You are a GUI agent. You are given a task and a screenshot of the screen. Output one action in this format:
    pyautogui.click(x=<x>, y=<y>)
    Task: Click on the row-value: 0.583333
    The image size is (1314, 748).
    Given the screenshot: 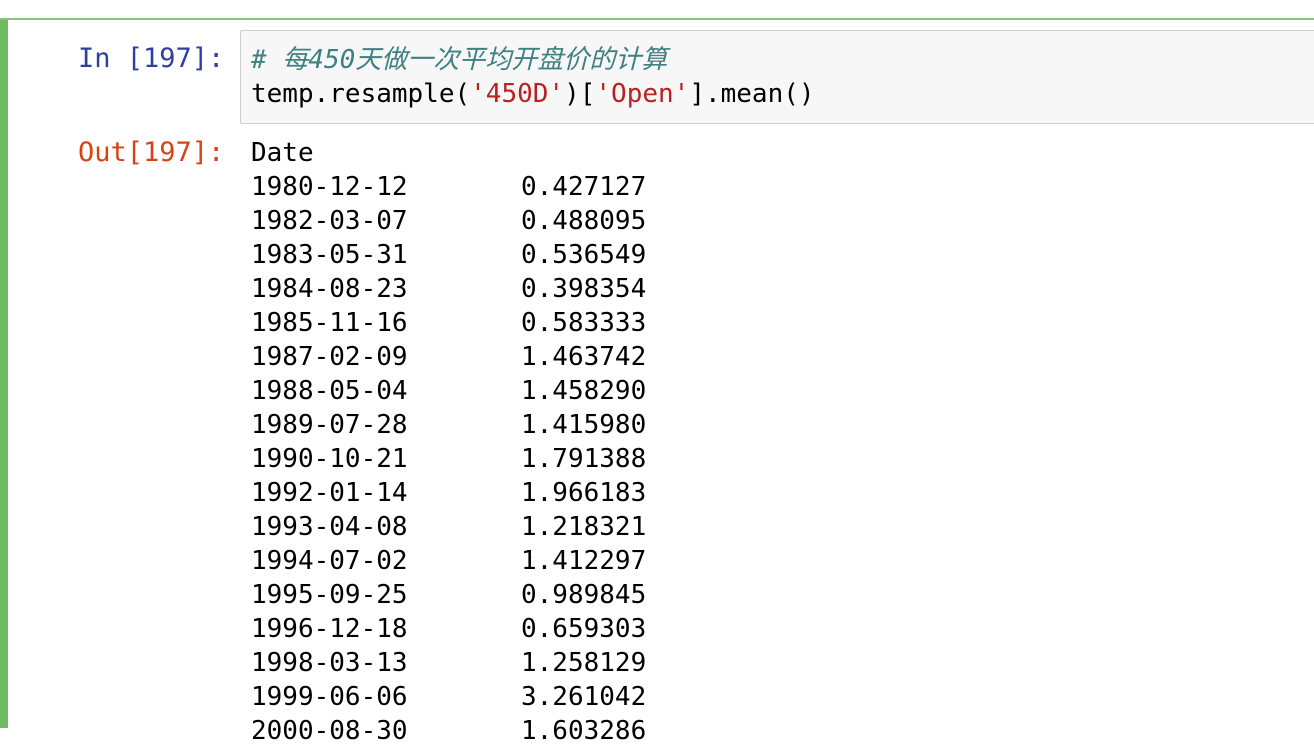 What is the action you would take?
    pyautogui.click(x=584, y=323)
    